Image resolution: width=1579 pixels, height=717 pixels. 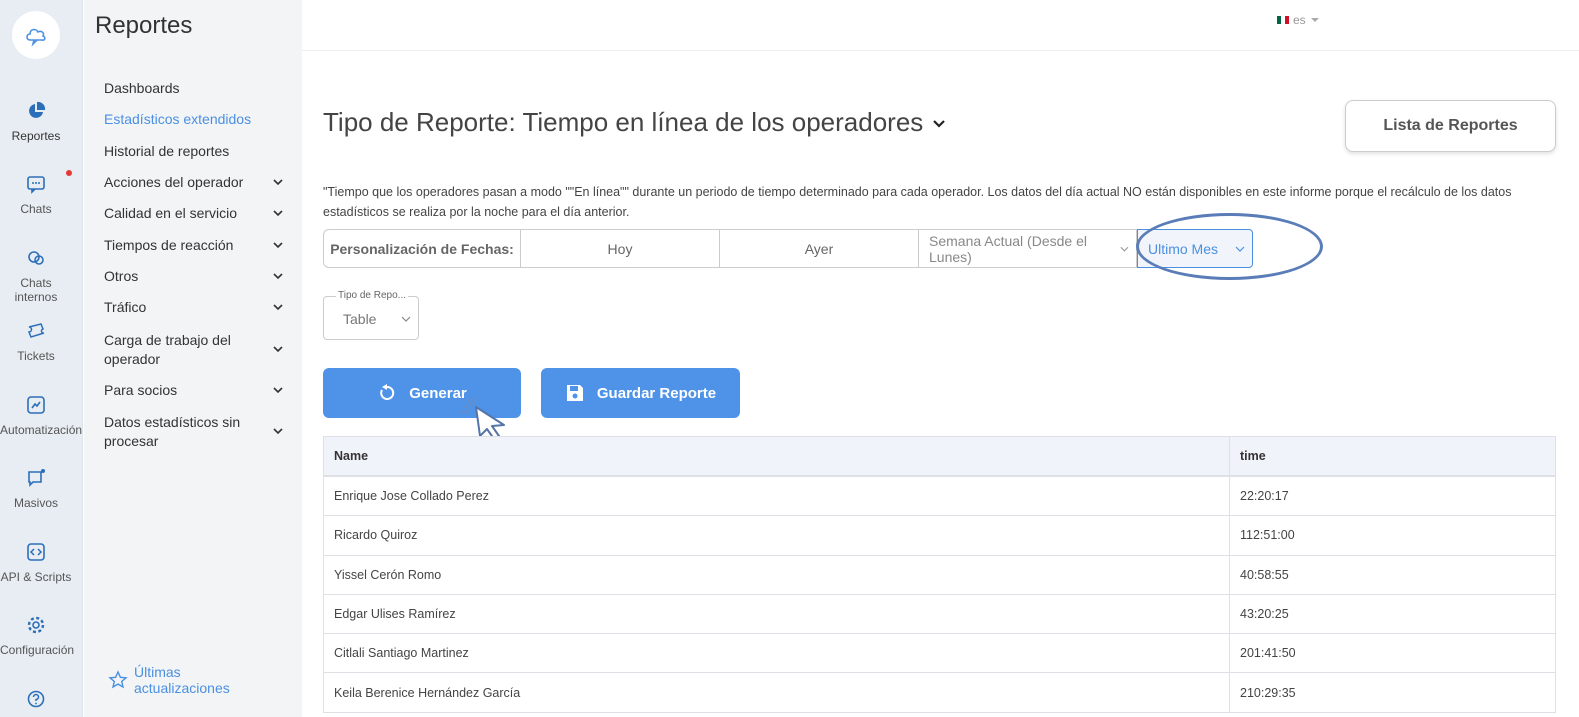 What do you see at coordinates (36, 577) in the screenshot?
I see `rail-label: API & Scripts` at bounding box center [36, 577].